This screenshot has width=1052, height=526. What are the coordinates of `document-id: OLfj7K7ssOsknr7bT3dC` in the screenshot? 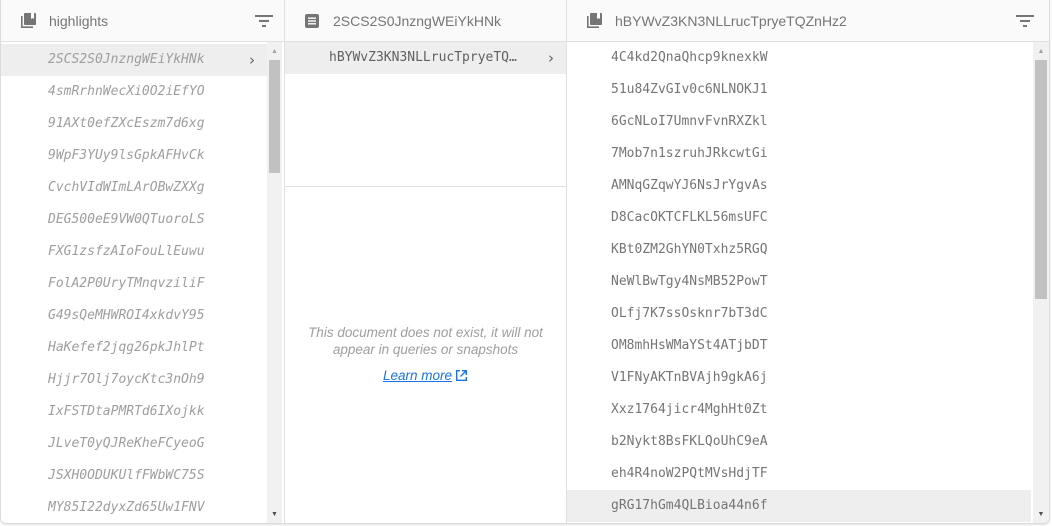 It's located at (689, 313).